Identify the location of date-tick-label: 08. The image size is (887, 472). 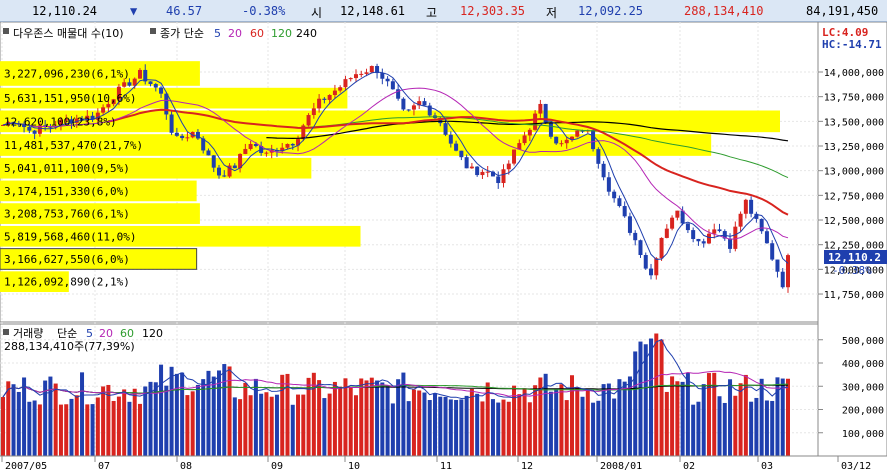
(186, 466).